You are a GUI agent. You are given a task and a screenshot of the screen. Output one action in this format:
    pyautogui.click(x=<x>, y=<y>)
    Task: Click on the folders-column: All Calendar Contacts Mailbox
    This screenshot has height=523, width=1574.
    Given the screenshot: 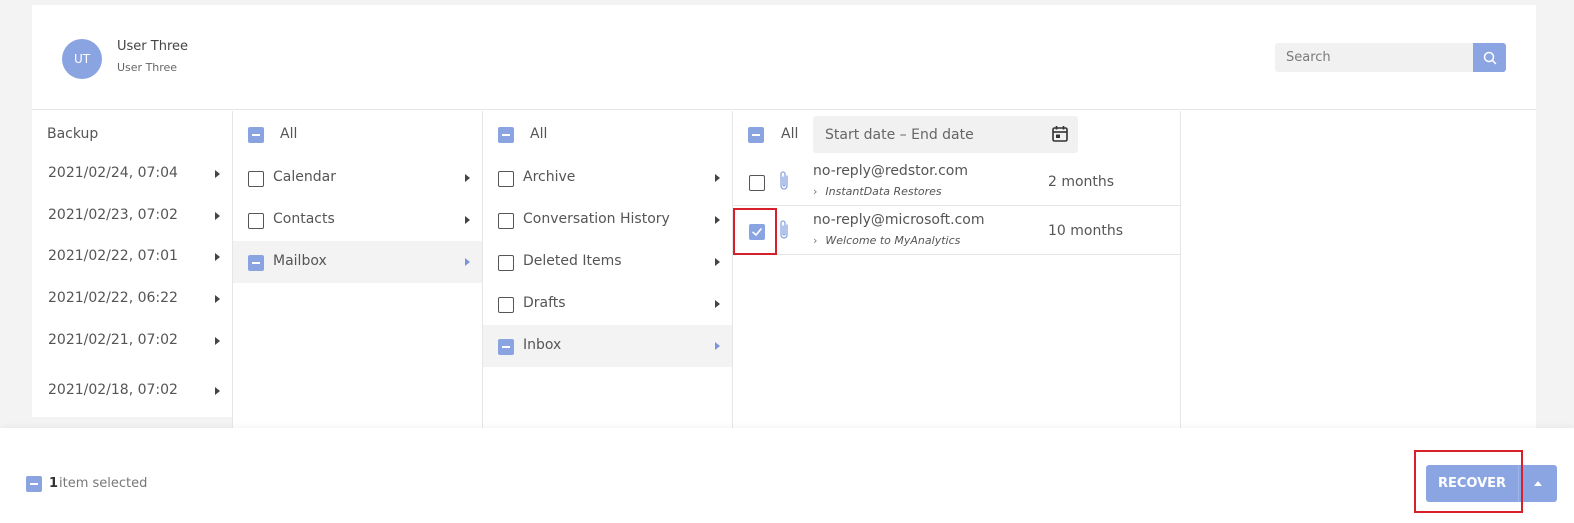 What is the action you would take?
    pyautogui.click(x=357, y=273)
    